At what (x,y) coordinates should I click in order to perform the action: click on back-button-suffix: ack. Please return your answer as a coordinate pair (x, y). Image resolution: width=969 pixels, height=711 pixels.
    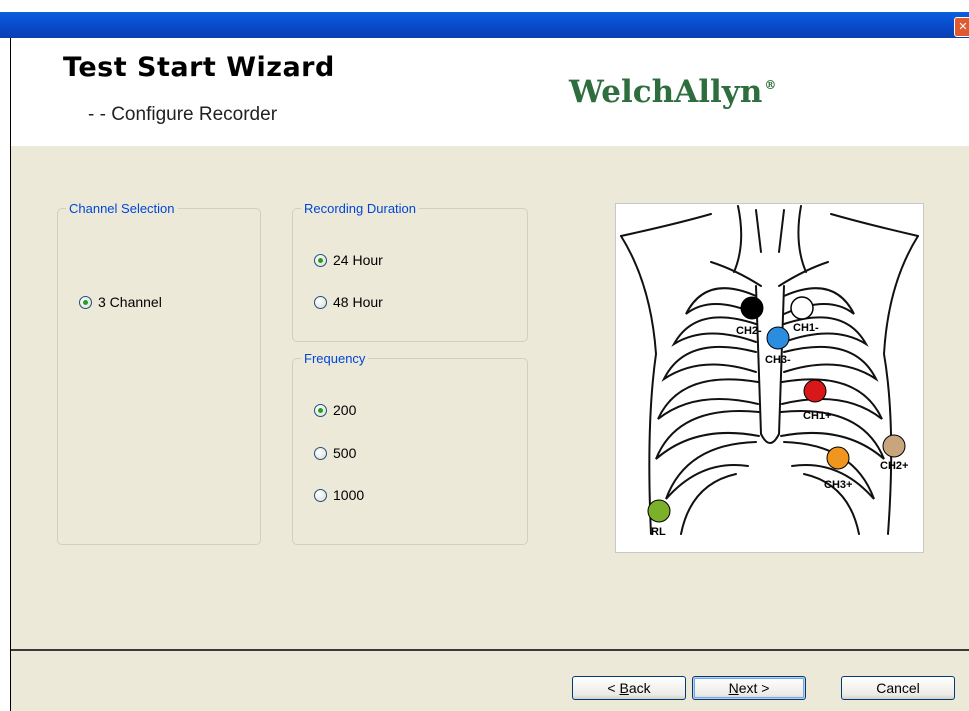
    Looking at the image, I should click on (639, 688).